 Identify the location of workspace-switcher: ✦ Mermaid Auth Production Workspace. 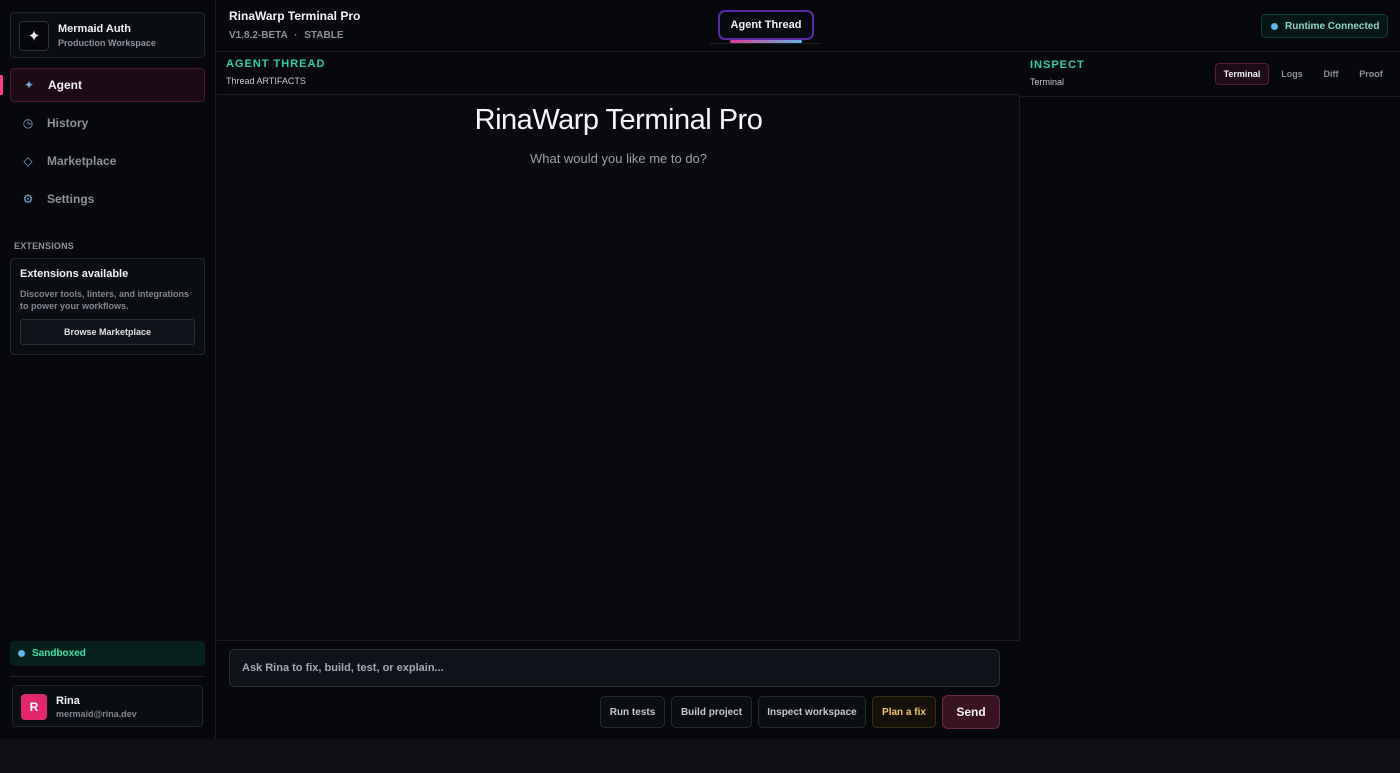
(107, 35).